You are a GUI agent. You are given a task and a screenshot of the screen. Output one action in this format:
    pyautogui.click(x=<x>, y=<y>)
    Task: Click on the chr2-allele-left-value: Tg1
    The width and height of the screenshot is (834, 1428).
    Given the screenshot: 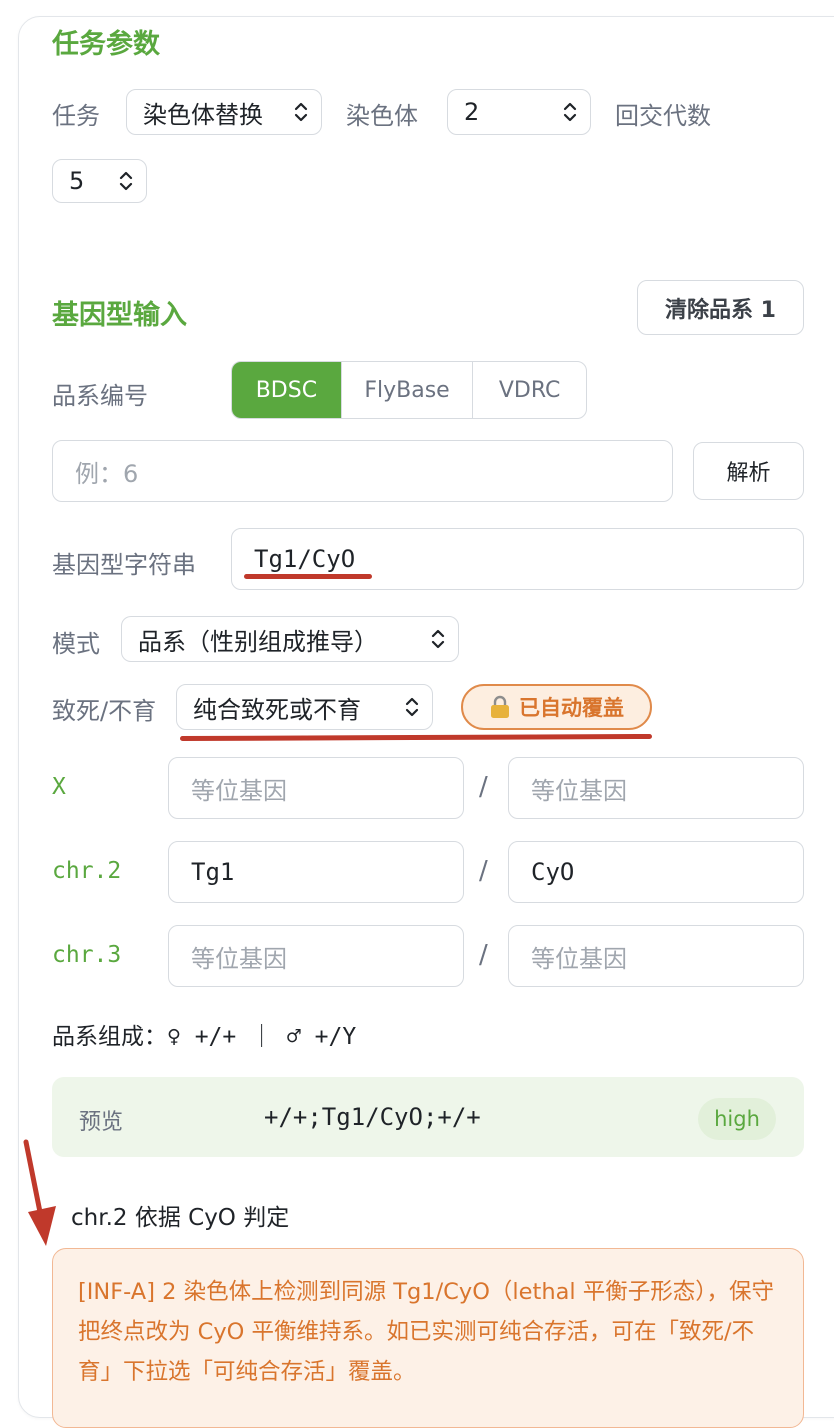 What is the action you would take?
    pyautogui.click(x=213, y=872)
    